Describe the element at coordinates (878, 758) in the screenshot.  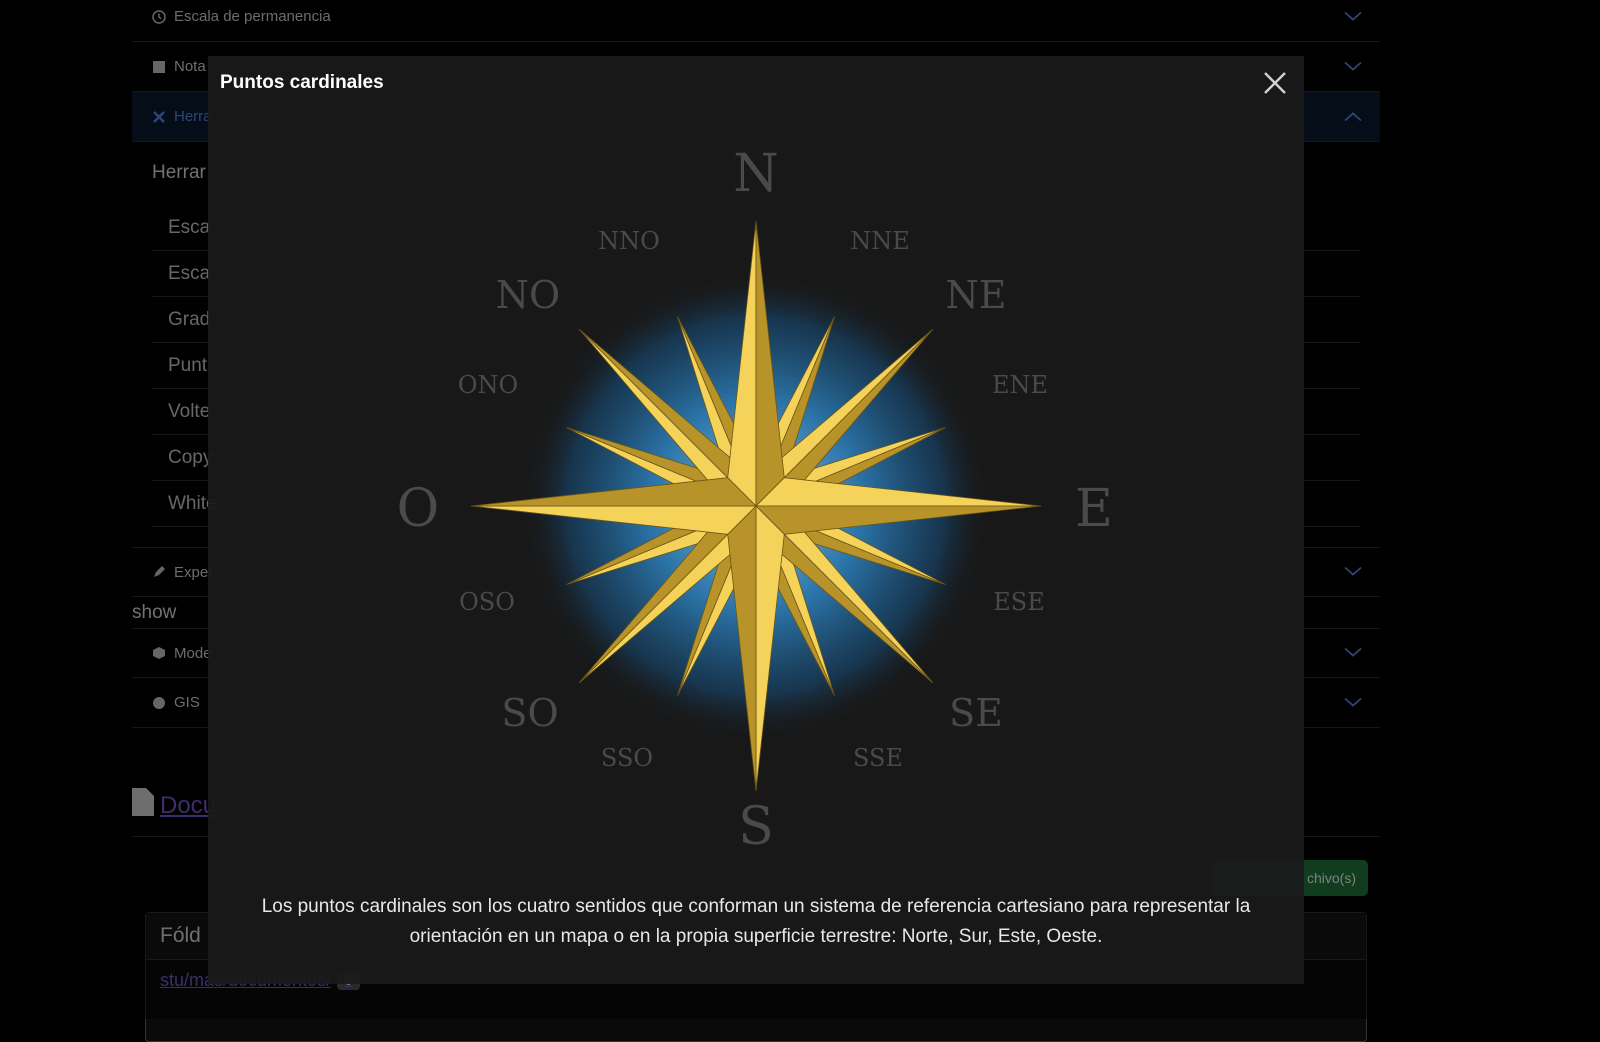
I see `label-sse: SSE` at that location.